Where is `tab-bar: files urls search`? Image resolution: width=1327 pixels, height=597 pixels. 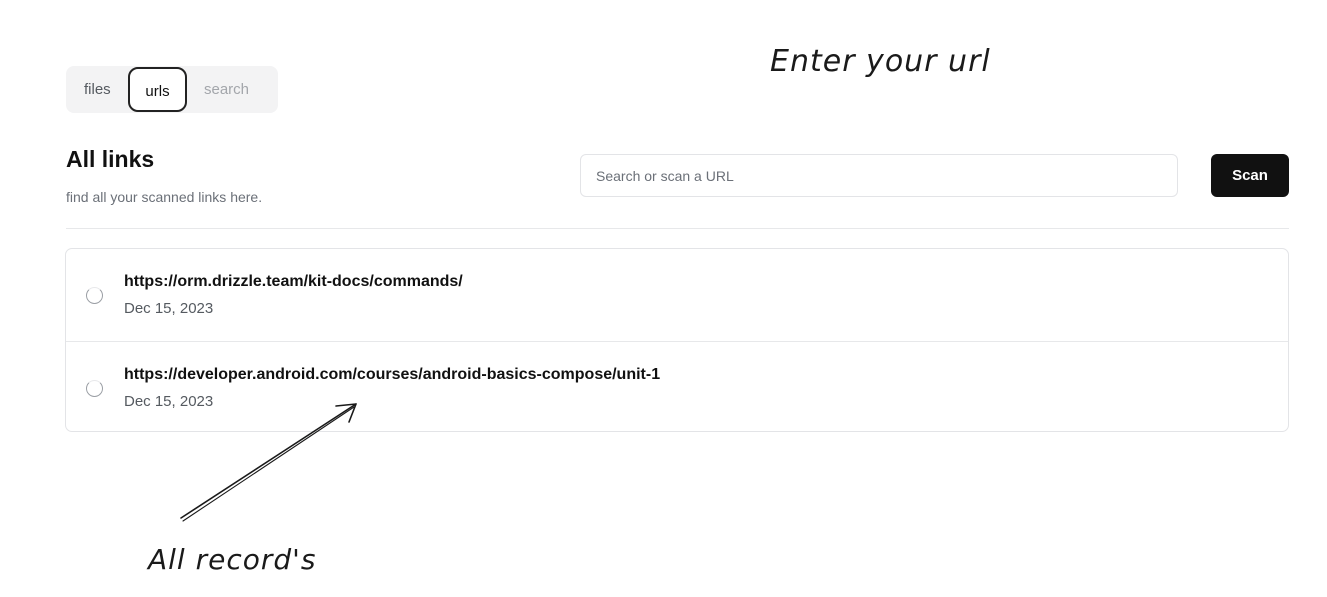
tab-bar: files urls search is located at coordinates (172, 89).